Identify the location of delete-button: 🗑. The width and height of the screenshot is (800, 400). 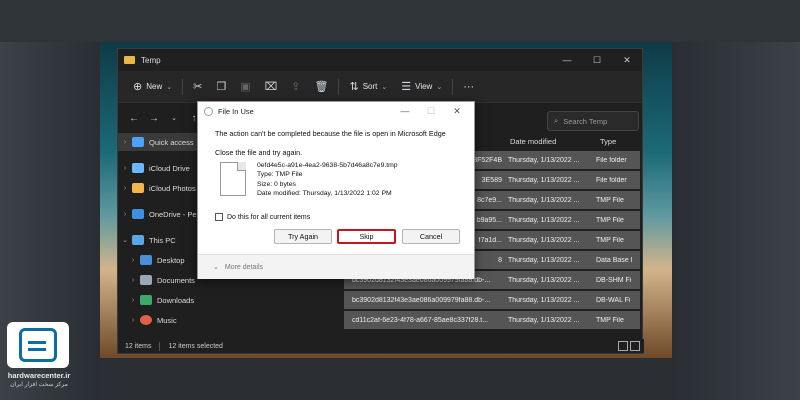
(322, 87).